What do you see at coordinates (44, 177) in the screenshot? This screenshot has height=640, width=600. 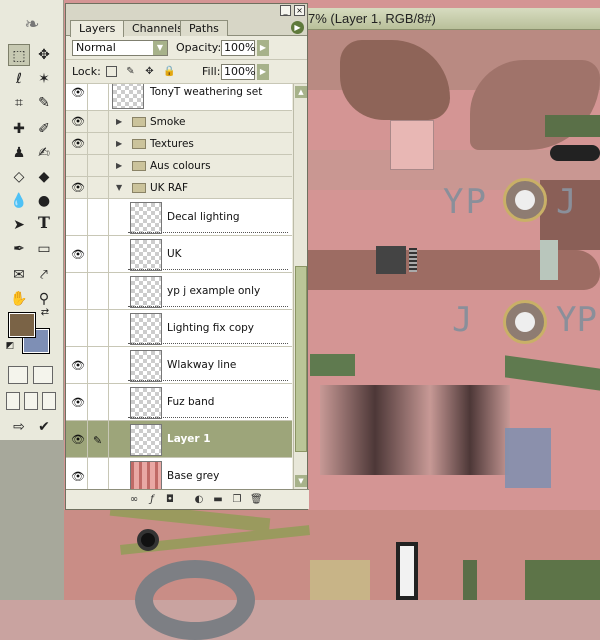 I see `gradient-tool-icon: ◆` at bounding box center [44, 177].